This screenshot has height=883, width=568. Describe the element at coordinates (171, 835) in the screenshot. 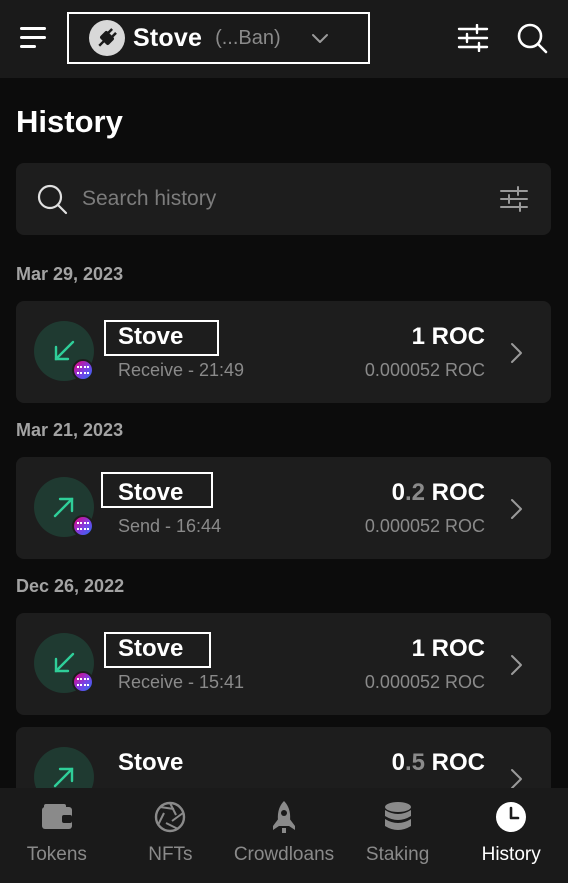

I see `nav-nfts: NFTs` at that location.